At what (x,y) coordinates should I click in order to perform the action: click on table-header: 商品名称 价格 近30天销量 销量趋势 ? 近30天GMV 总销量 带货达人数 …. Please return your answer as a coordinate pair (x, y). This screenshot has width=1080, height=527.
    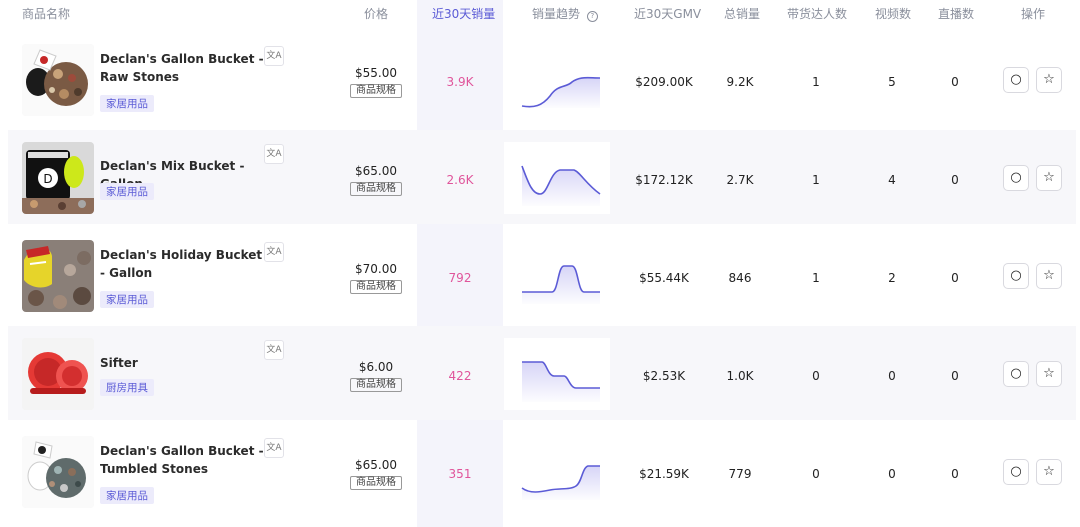
    Looking at the image, I should click on (540, 15).